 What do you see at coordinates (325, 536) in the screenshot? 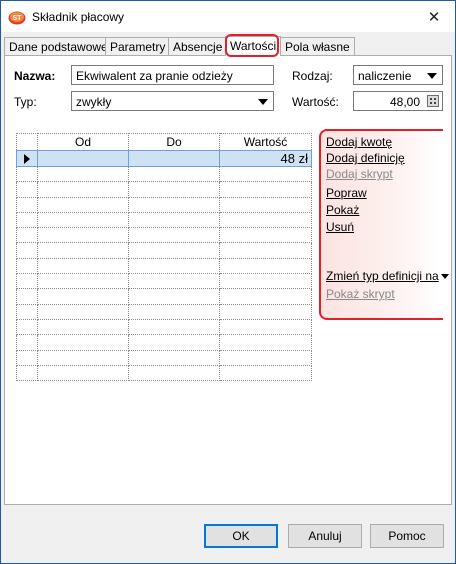
I see `anuluj-button: Anuluj` at bounding box center [325, 536].